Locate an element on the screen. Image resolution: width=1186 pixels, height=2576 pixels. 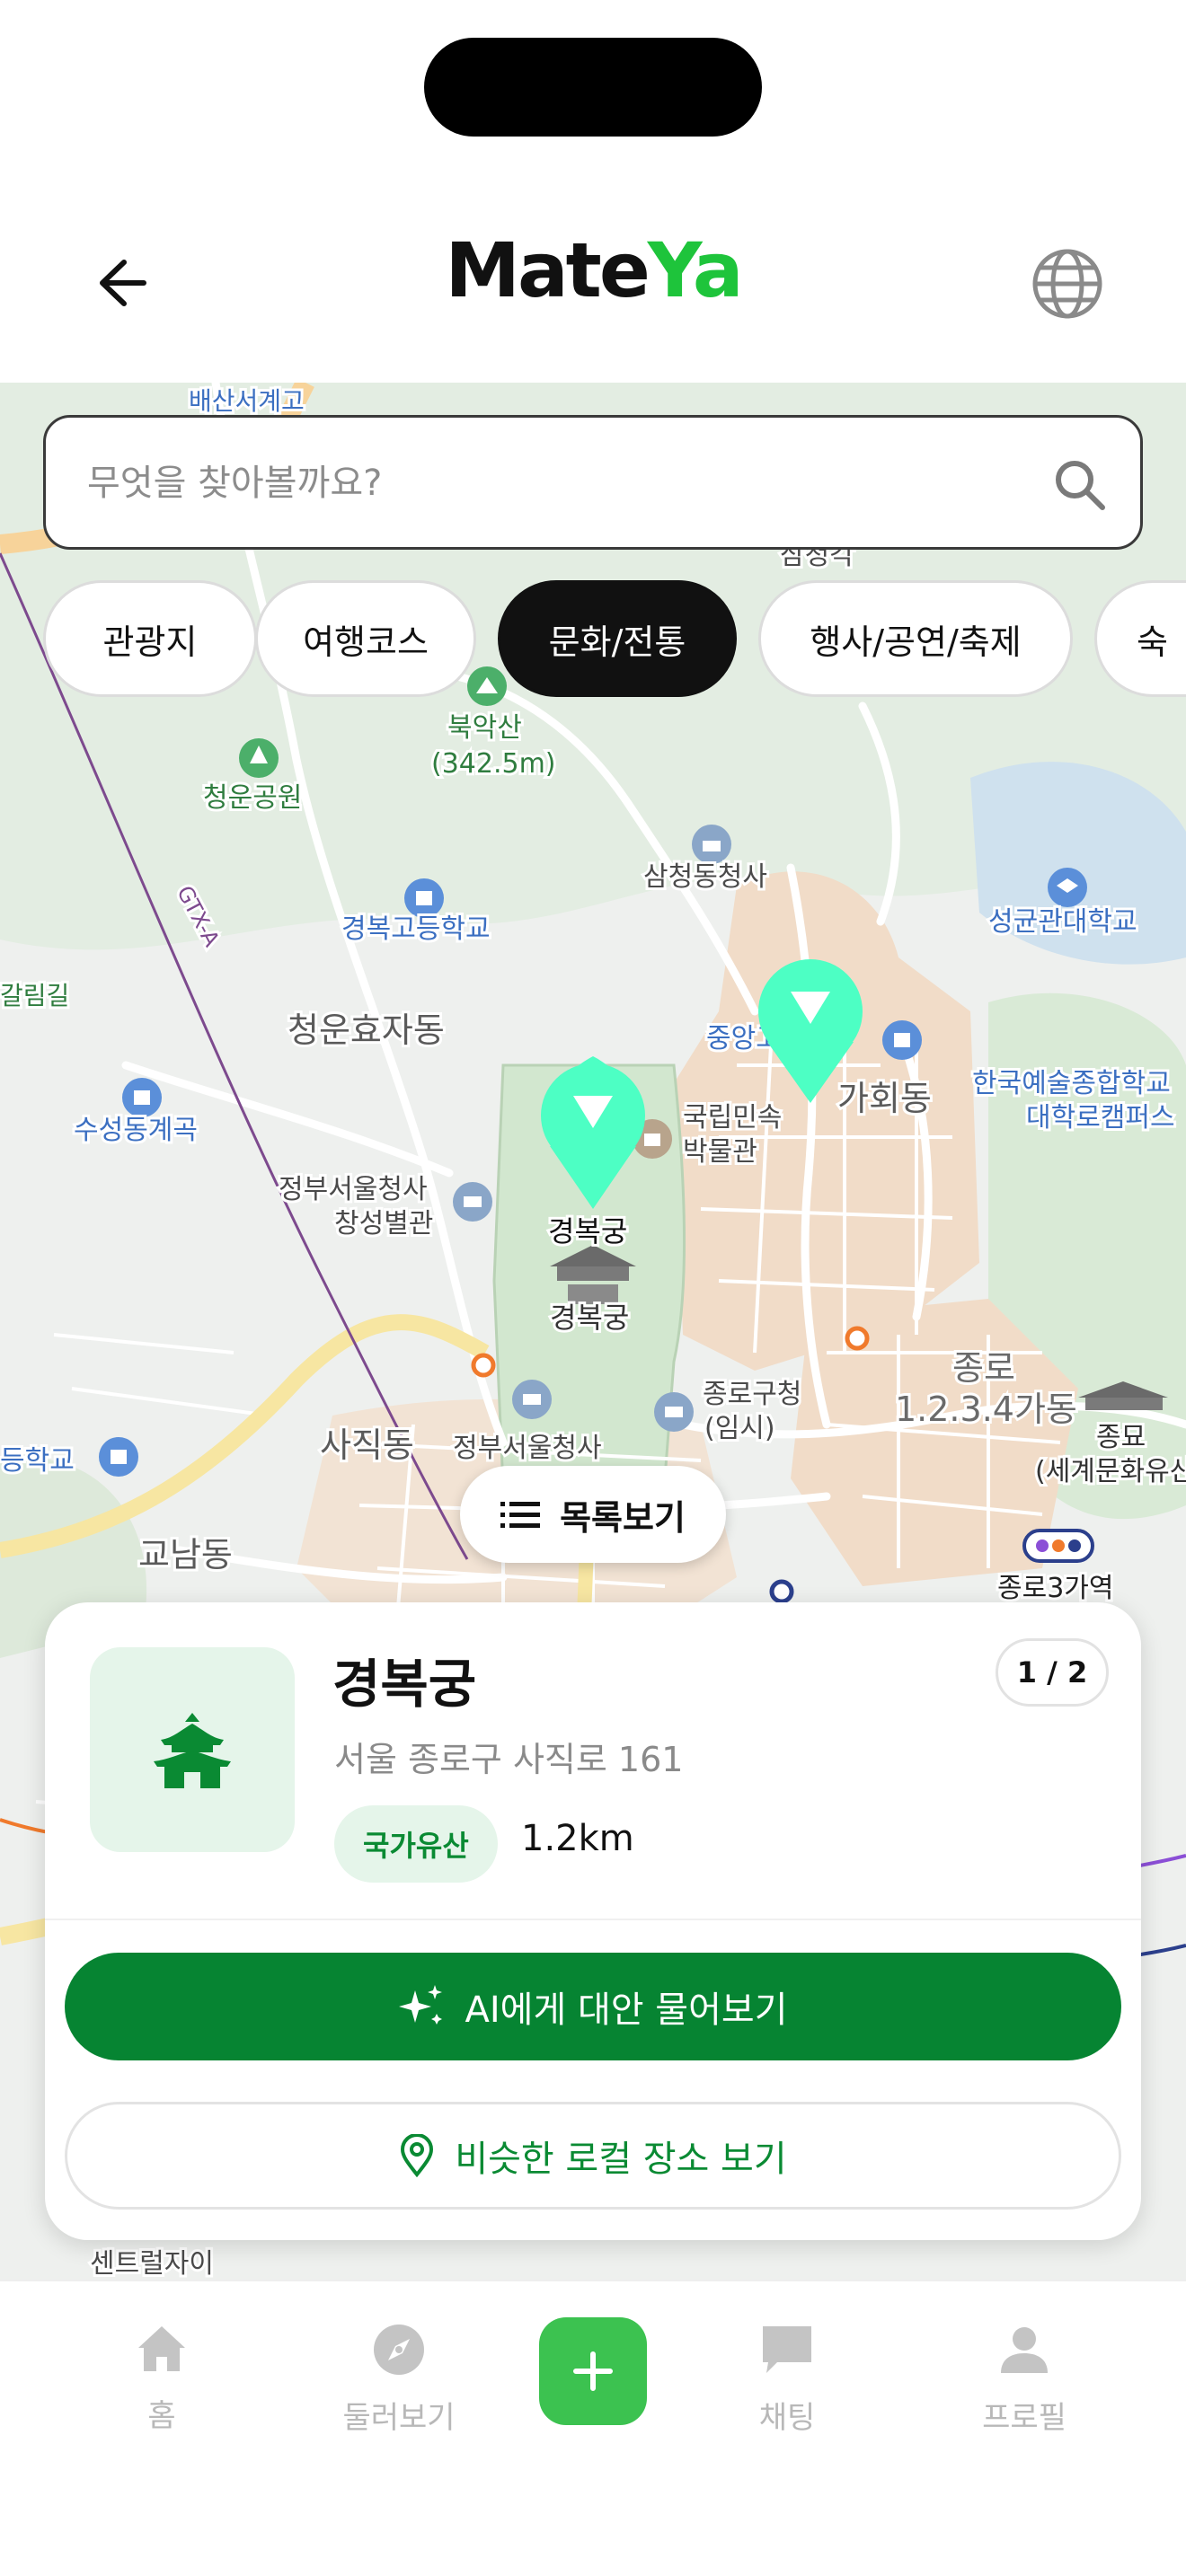
tab-home: 홈 is located at coordinates (162, 2379).